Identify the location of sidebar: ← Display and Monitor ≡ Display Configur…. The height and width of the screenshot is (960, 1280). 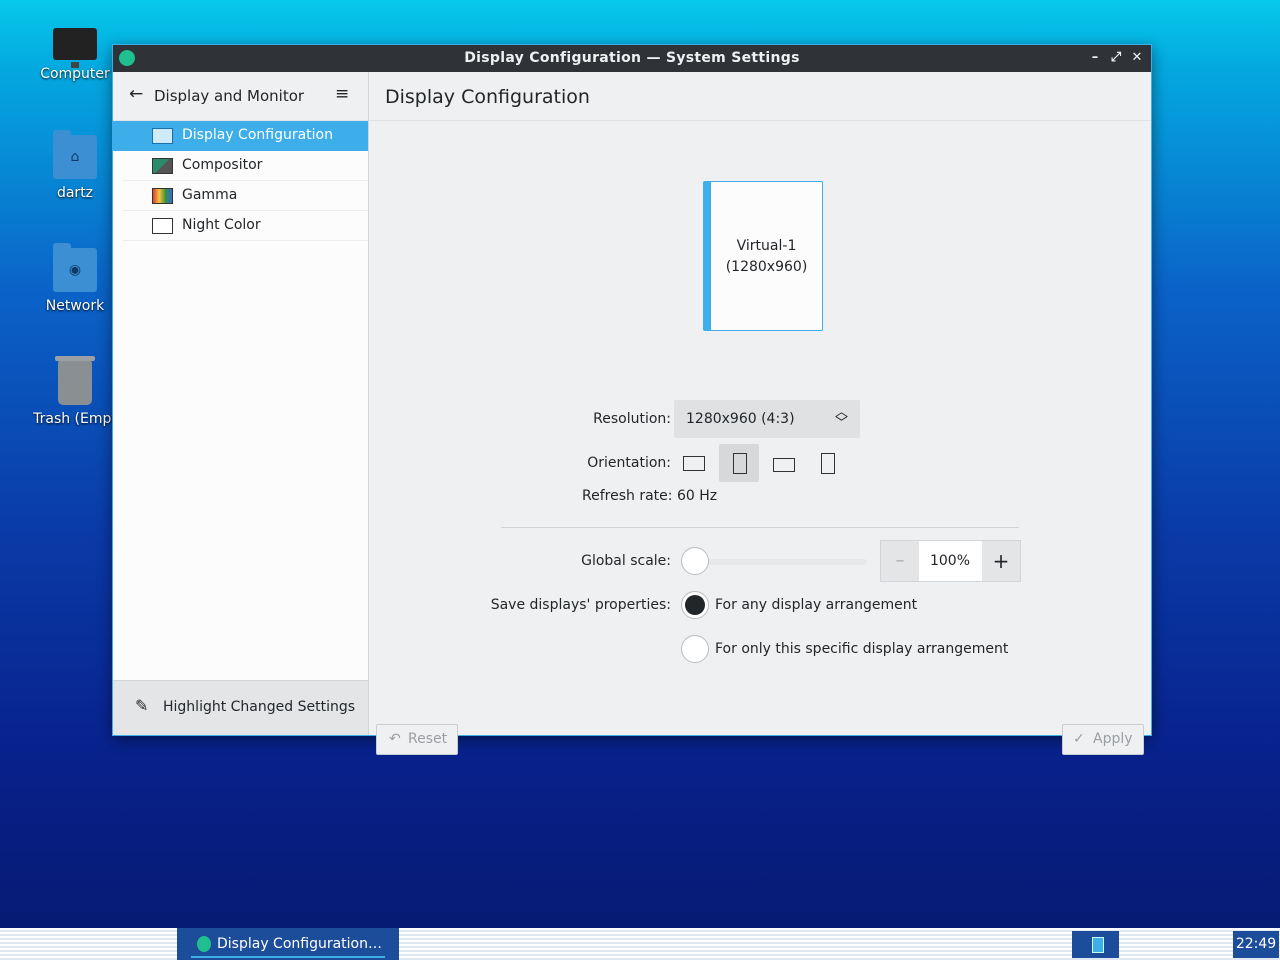
(241, 403).